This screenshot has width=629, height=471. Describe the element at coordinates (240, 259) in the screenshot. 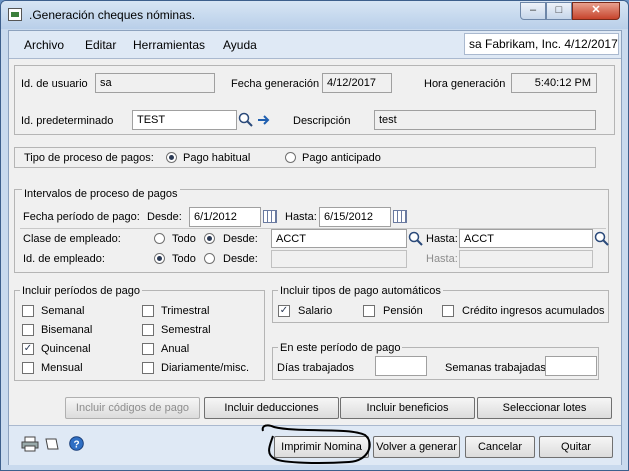

I see `emp-from-label: Desde:` at that location.